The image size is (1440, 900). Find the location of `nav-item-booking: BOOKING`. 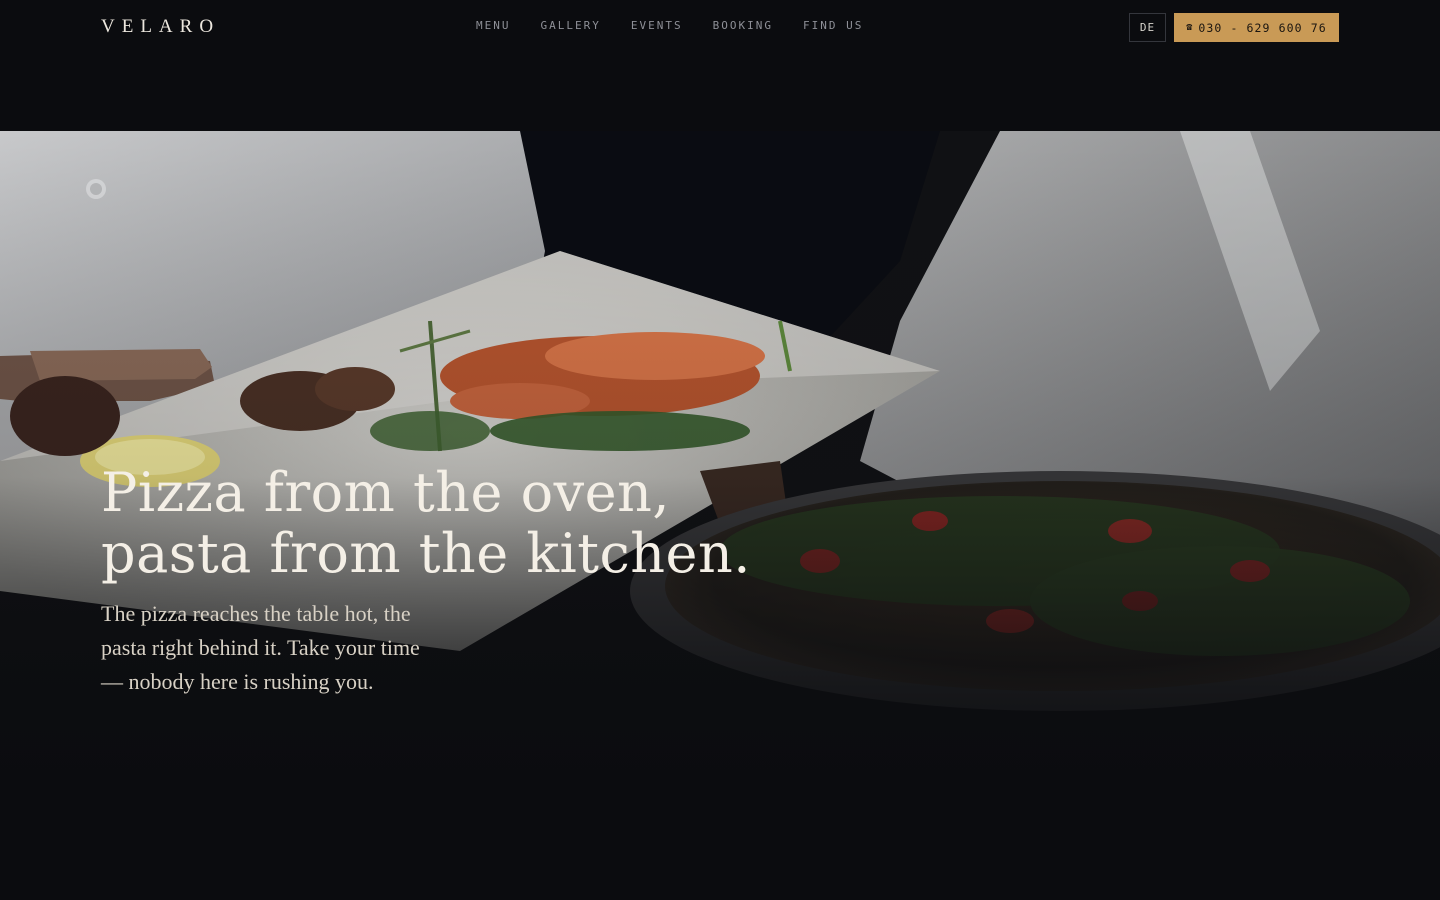

nav-item-booking: BOOKING is located at coordinates (743, 25).